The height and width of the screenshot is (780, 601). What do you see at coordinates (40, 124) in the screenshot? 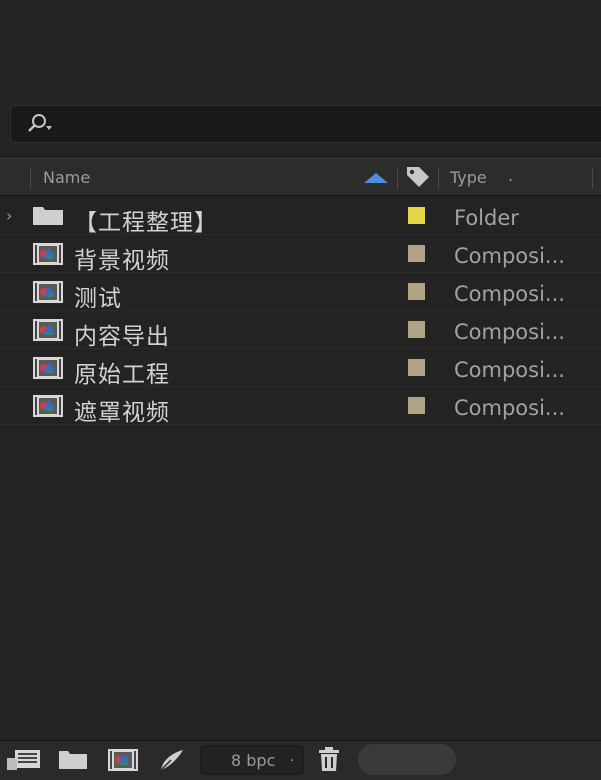
I see `search-icon` at bounding box center [40, 124].